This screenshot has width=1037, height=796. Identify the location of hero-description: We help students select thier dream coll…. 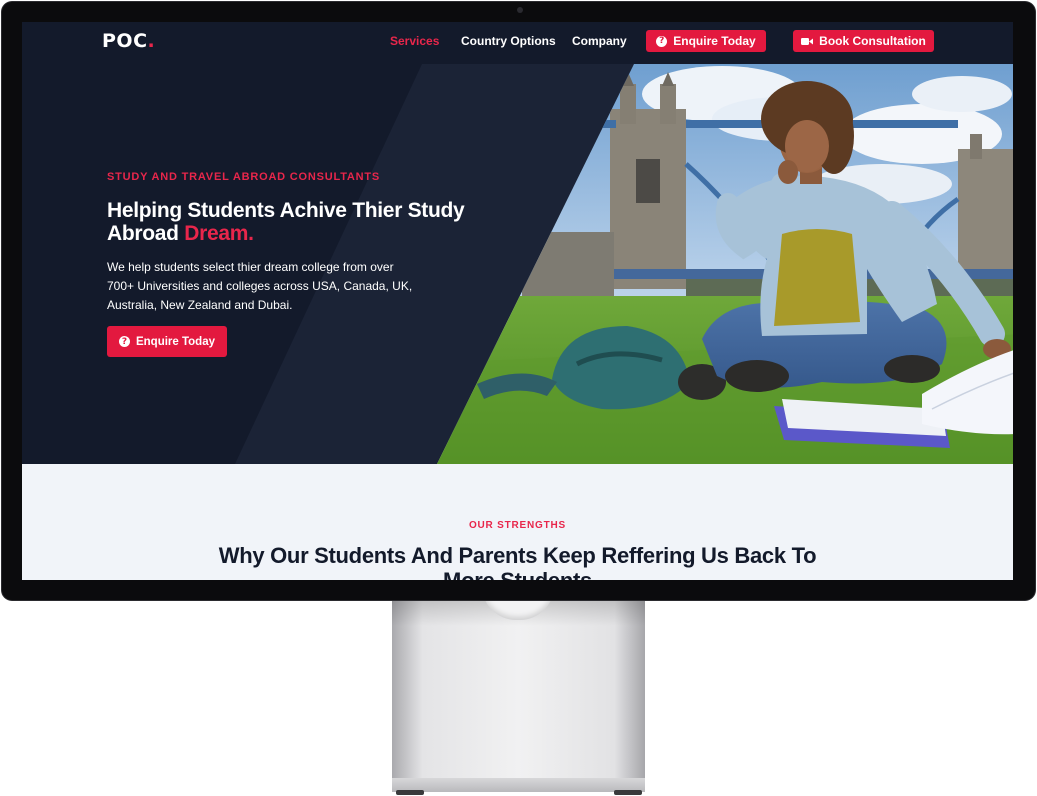
(260, 286).